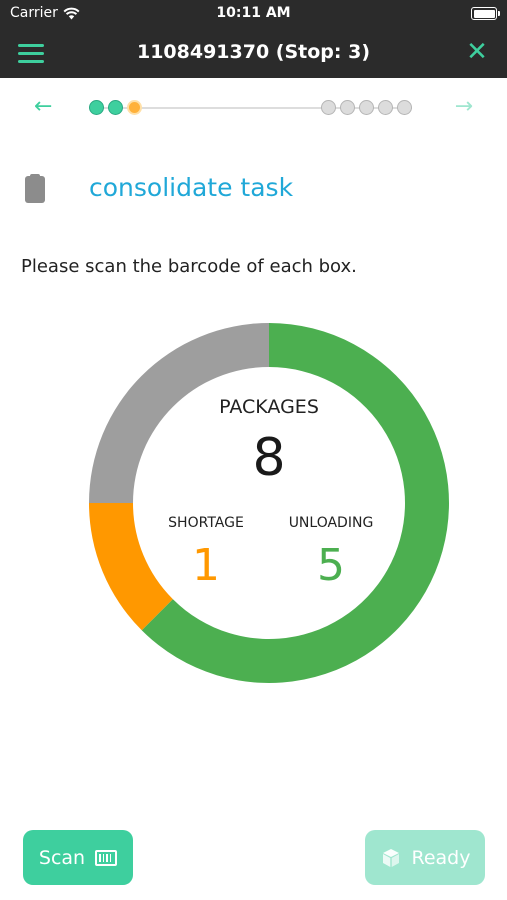 Image resolution: width=507 pixels, height=900 pixels. Describe the element at coordinates (206, 523) in the screenshot. I see `shortage-label: SHORTAGE` at that location.